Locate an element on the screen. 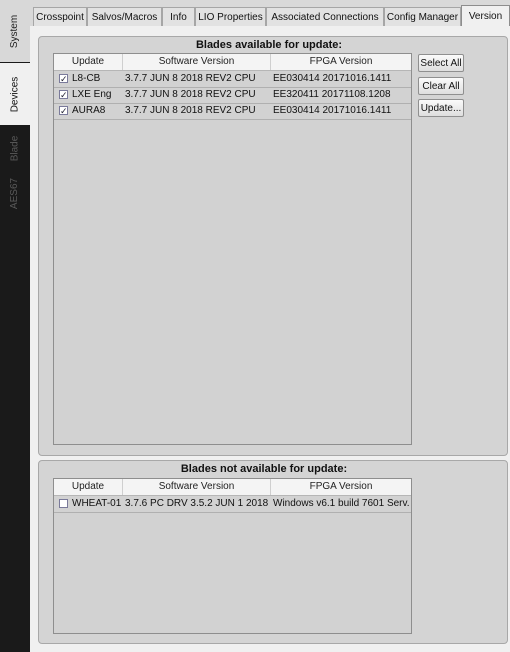 This screenshot has height=652, width=510. tab-version-label: Version is located at coordinates (485, 16).